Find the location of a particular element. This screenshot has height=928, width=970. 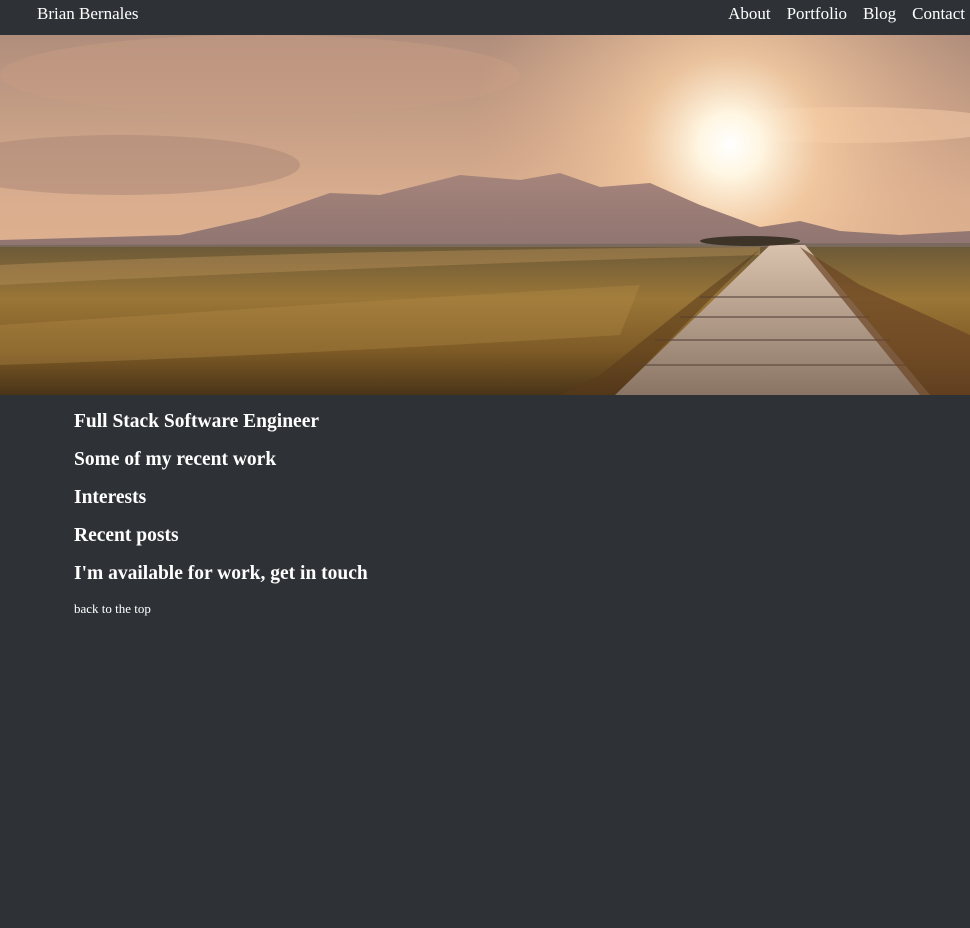

nav-link-contact: Contact is located at coordinates (938, 14).